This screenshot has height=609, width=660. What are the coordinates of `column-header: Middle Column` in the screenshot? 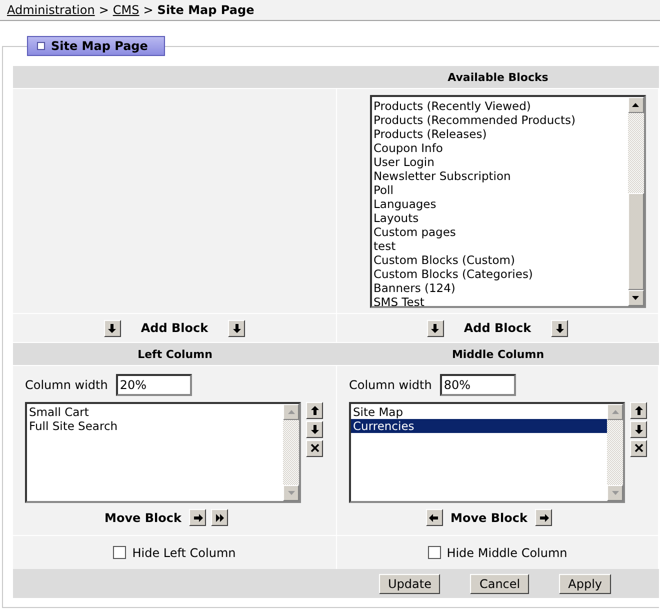 It's located at (498, 353).